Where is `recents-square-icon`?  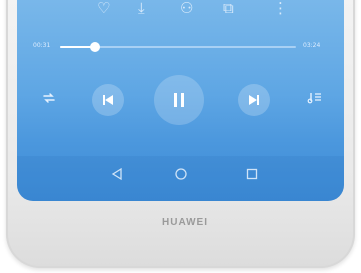
recents-square-icon is located at coordinates (252, 176).